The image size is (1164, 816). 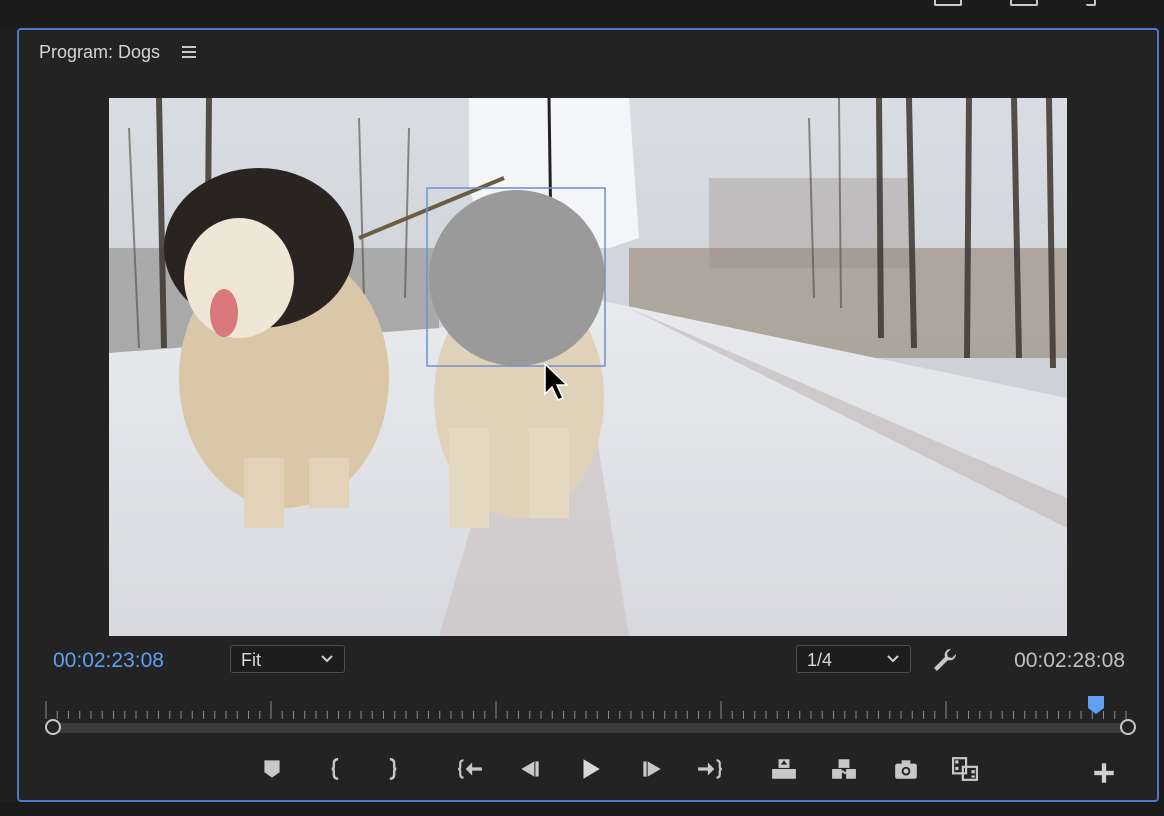 I want to click on zoom-level-value: Fit, so click(x=251, y=660).